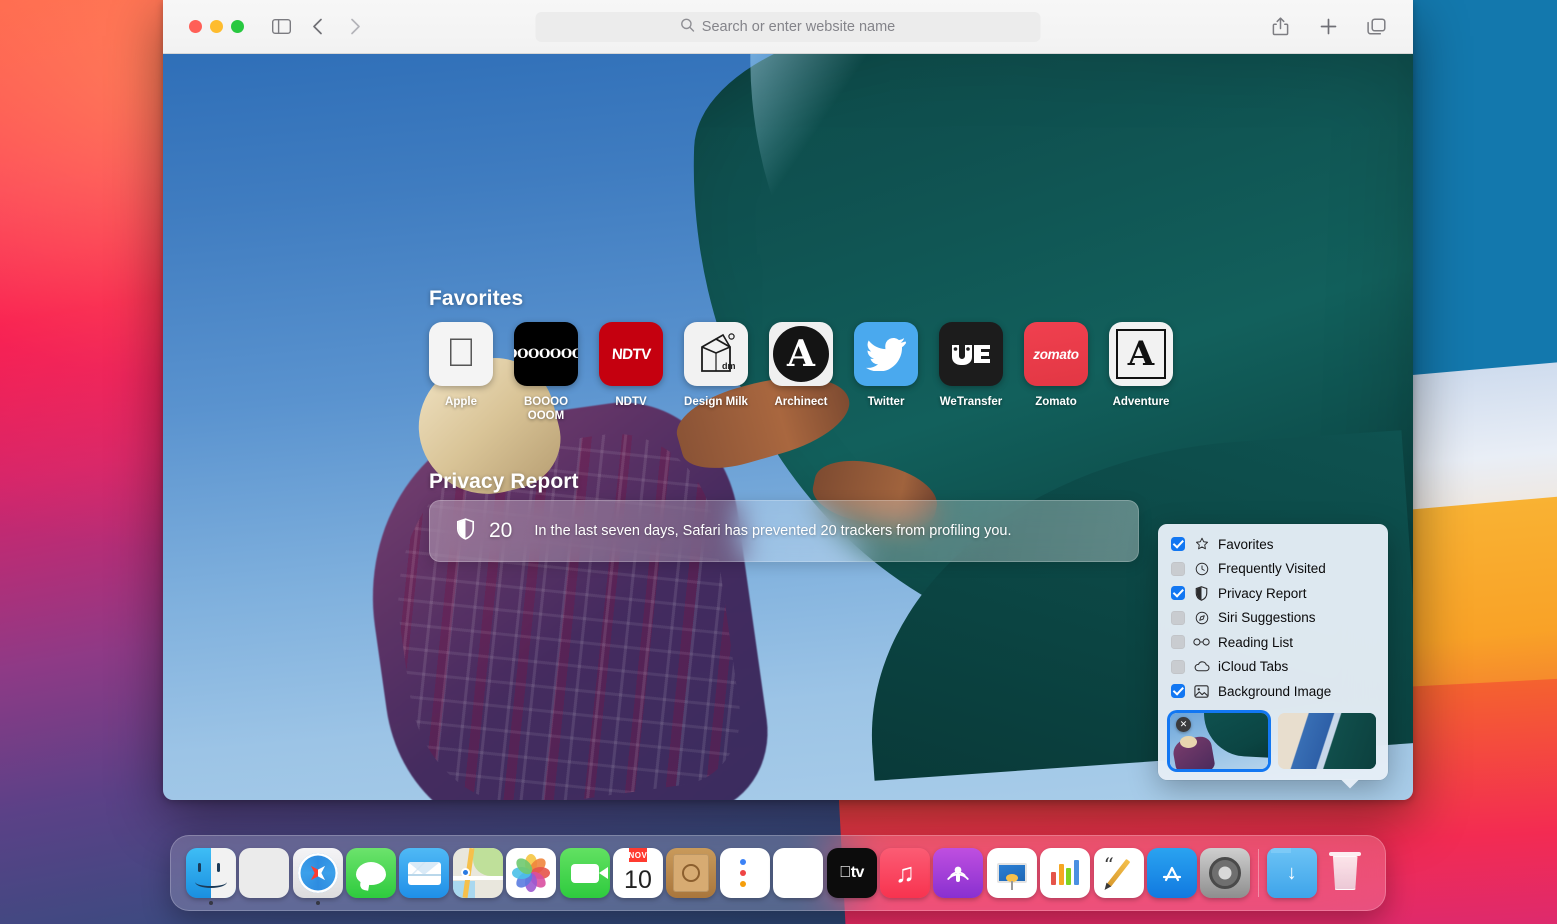 The image size is (1557, 924). I want to click on favorites-grid:  Apple BOO OOO OOM BOOOO OOOM NDTV, so click(801, 373).